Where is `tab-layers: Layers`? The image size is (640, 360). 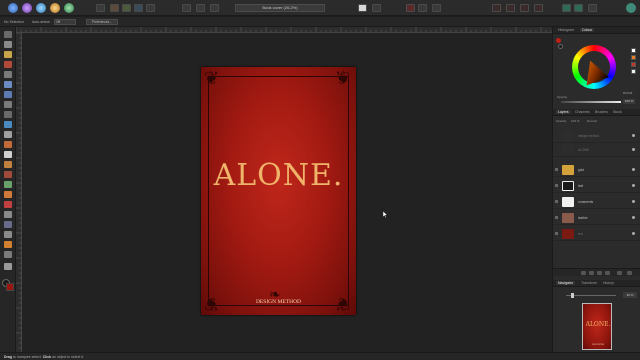 tab-layers: Layers is located at coordinates (563, 112).